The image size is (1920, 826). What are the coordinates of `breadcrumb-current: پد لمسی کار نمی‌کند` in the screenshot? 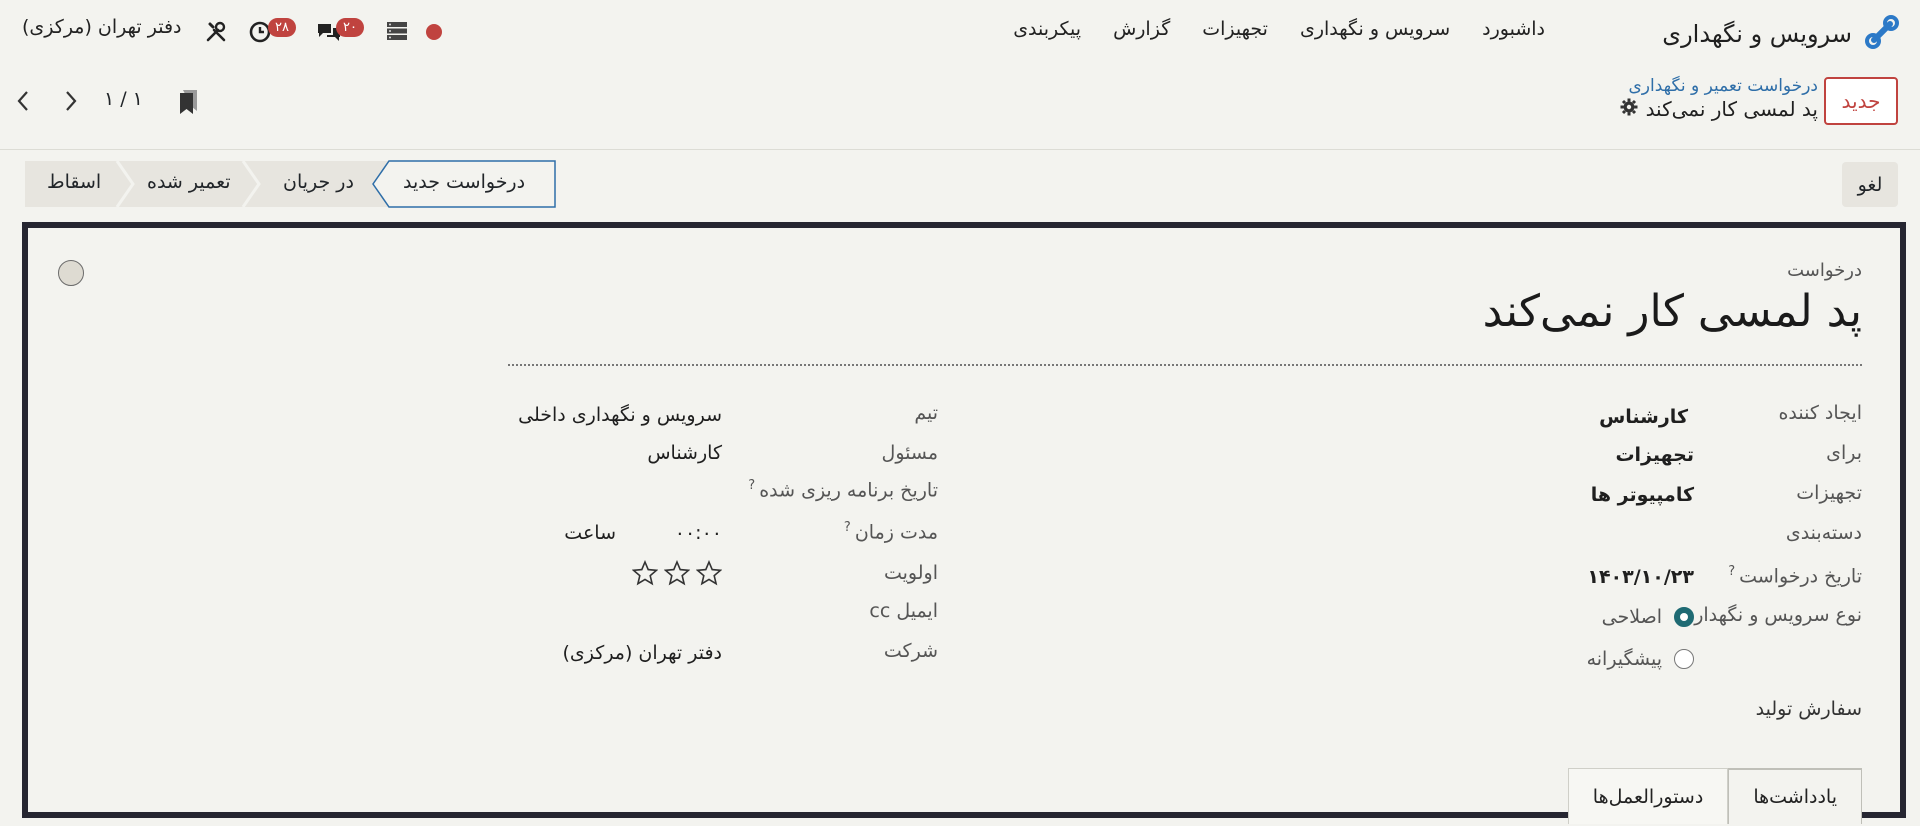 It's located at (1719, 109).